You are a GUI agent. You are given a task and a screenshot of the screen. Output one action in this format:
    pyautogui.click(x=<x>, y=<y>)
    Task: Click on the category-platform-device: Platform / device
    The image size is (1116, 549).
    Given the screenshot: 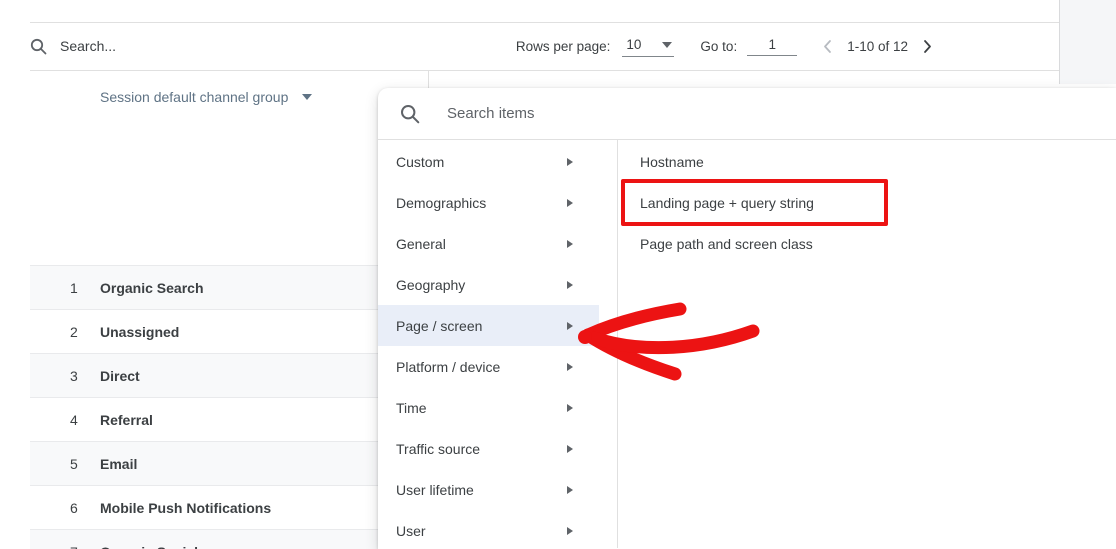 What is the action you would take?
    pyautogui.click(x=488, y=366)
    